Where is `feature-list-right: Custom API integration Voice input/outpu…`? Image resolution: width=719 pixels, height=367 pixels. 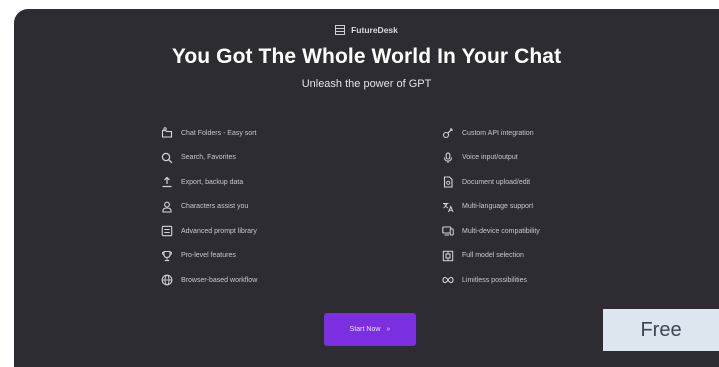 feature-list-right: Custom API integration Voice input/outpu… is located at coordinates (491, 207).